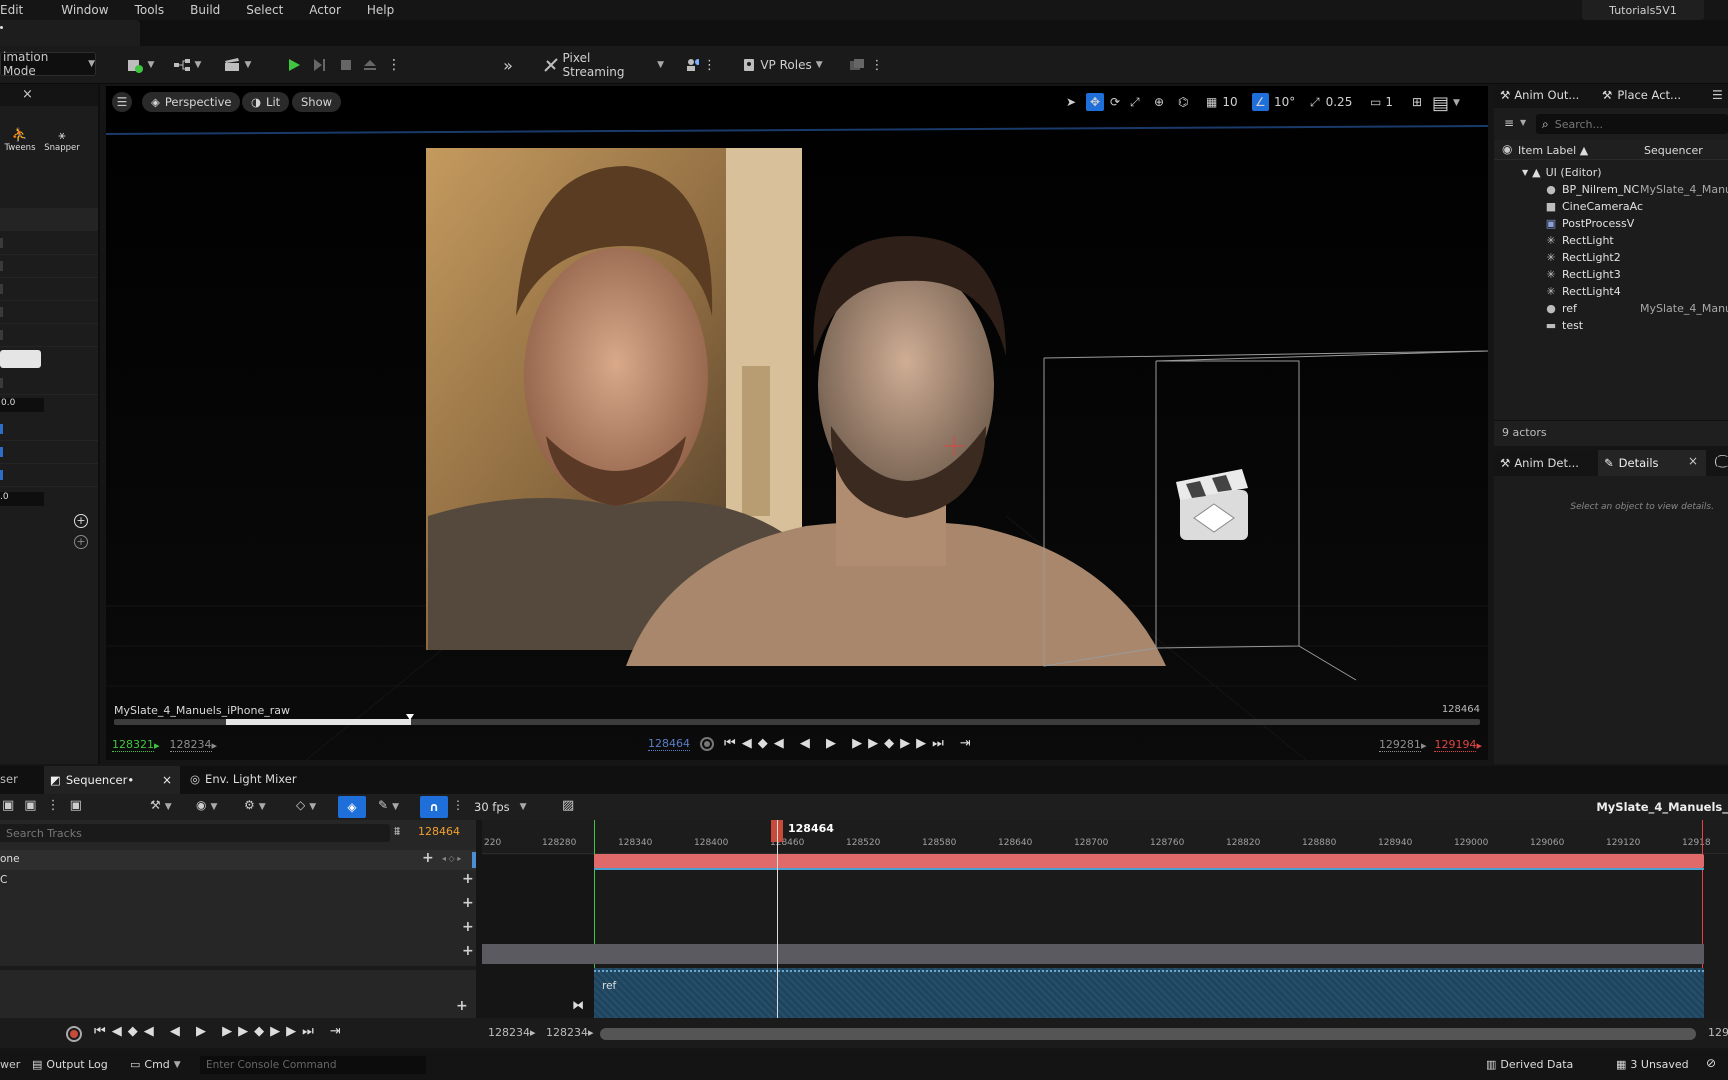 This screenshot has width=1728, height=1080. I want to click on value-field-1: 0.0, so click(22, 405).